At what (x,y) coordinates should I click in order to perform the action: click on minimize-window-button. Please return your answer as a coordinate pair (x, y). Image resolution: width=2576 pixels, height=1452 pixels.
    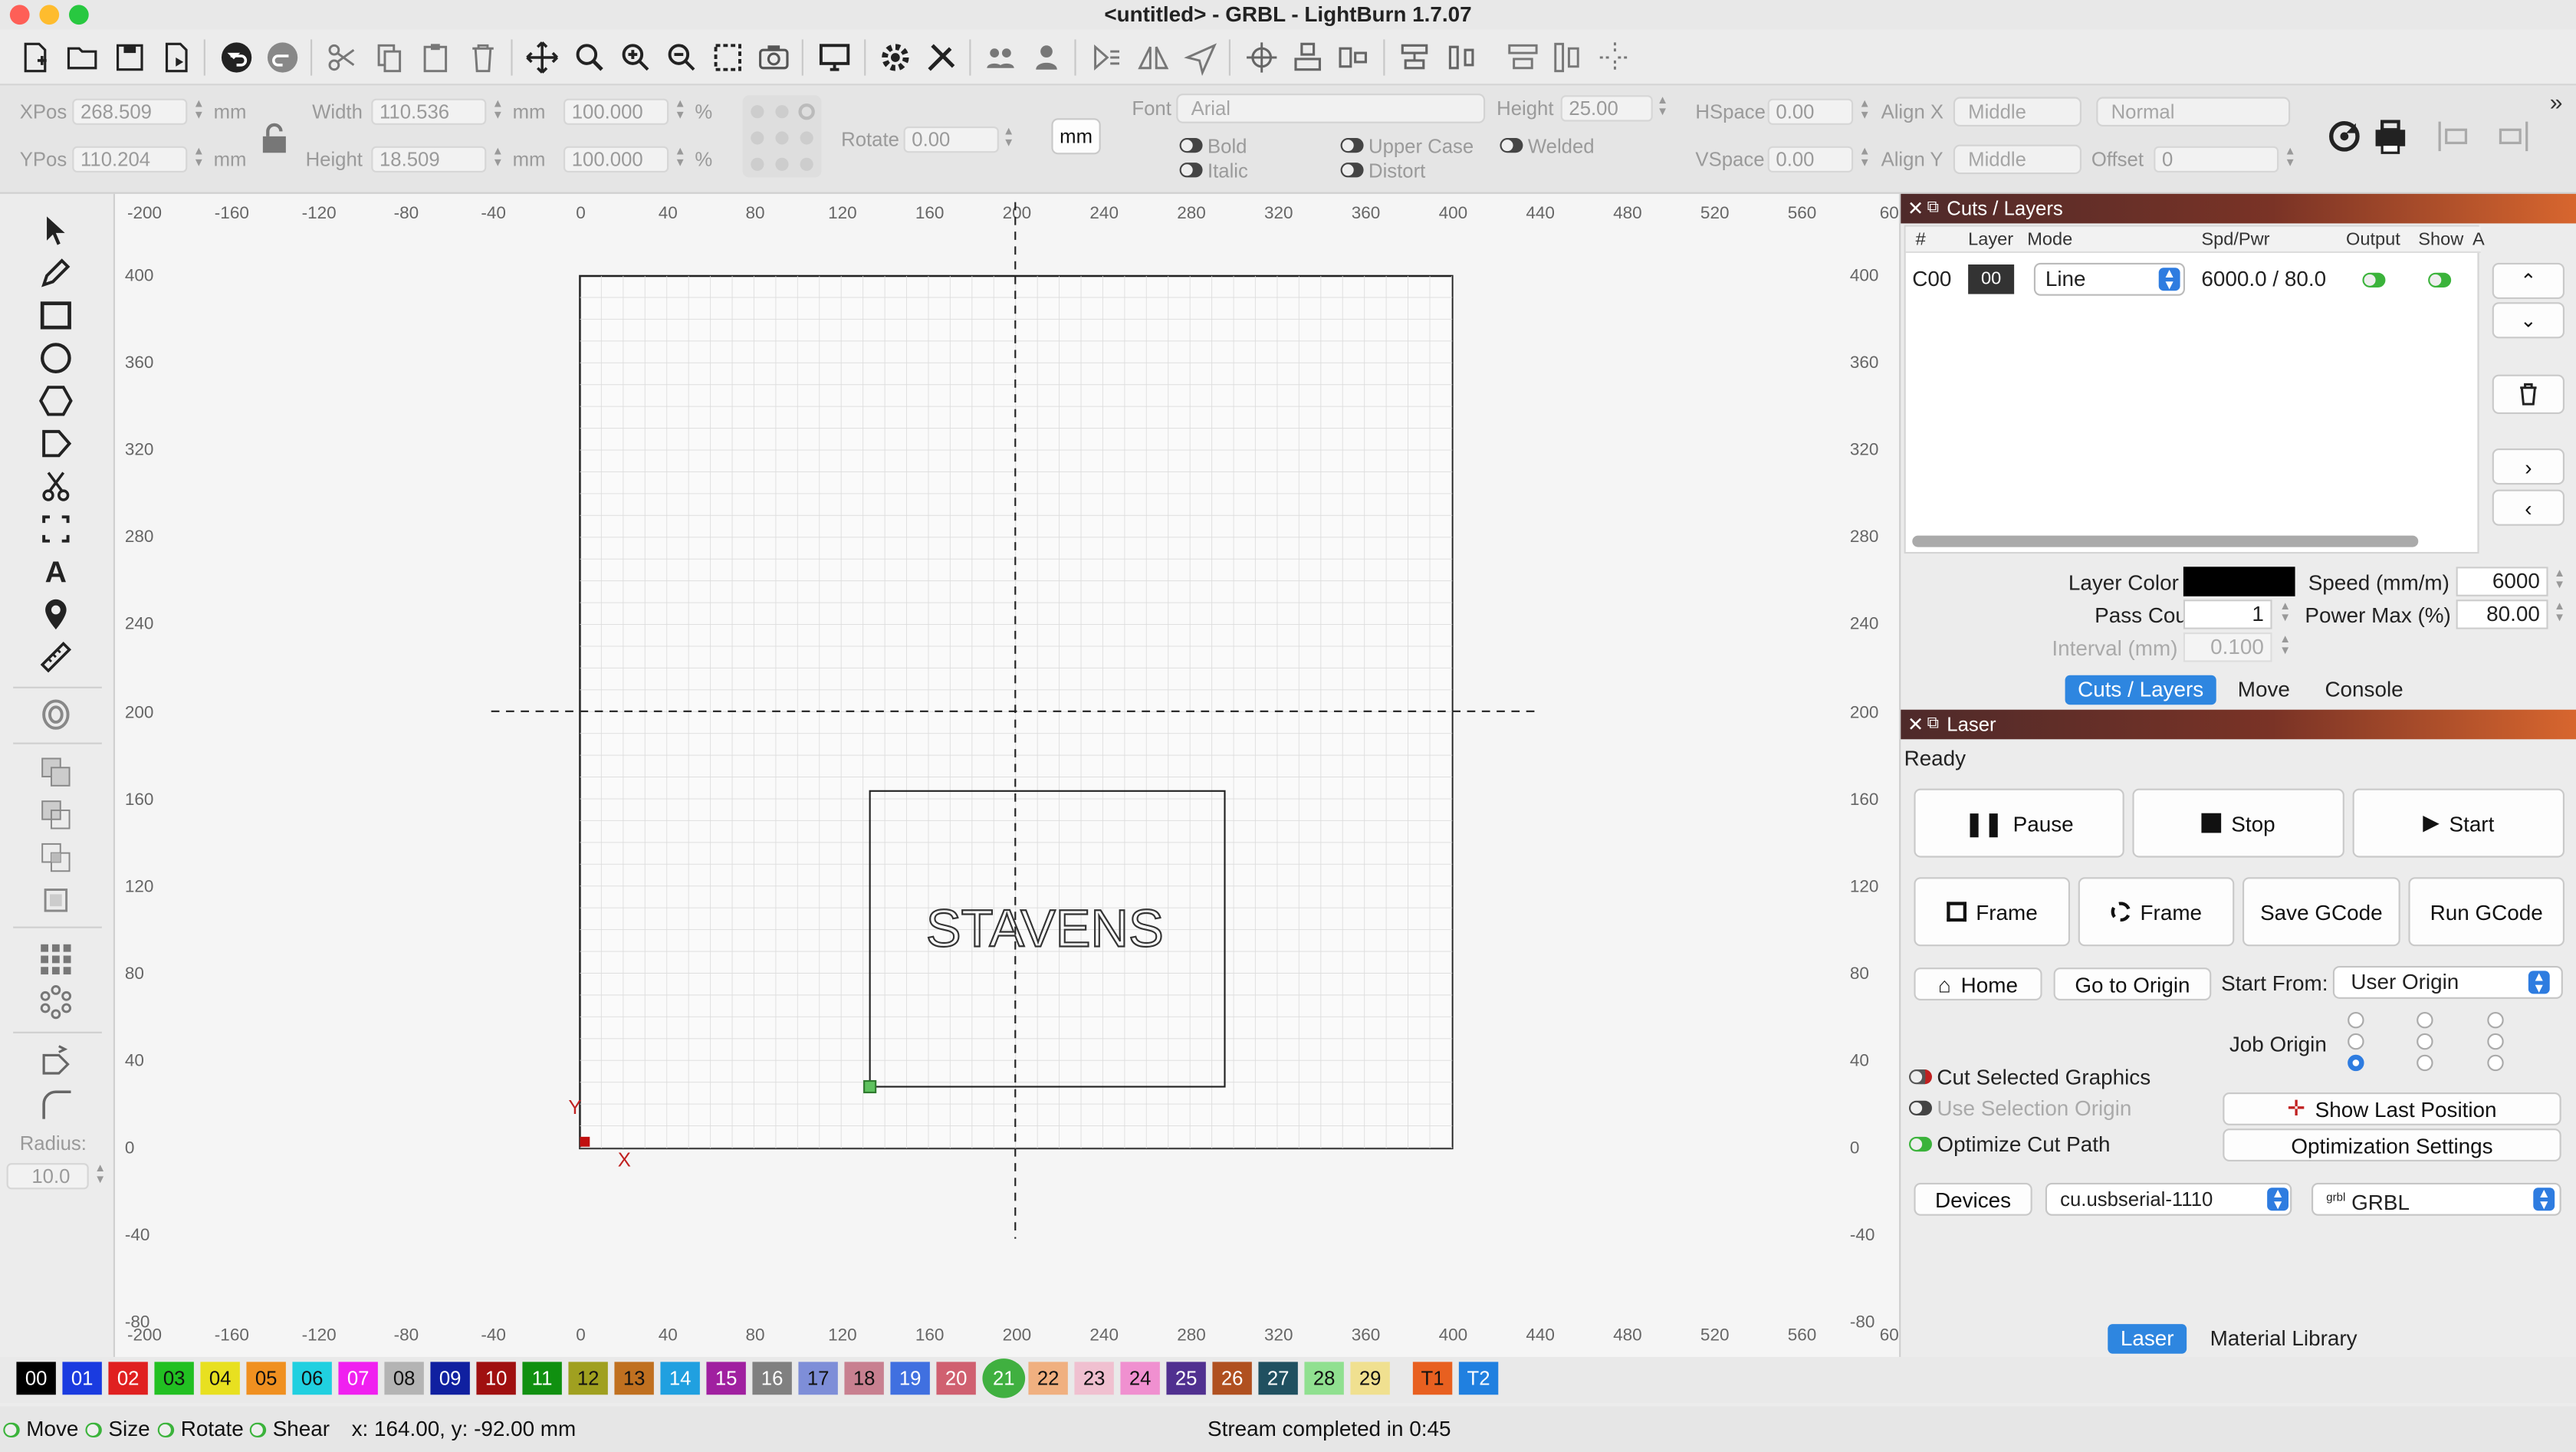
    Looking at the image, I should click on (49, 15).